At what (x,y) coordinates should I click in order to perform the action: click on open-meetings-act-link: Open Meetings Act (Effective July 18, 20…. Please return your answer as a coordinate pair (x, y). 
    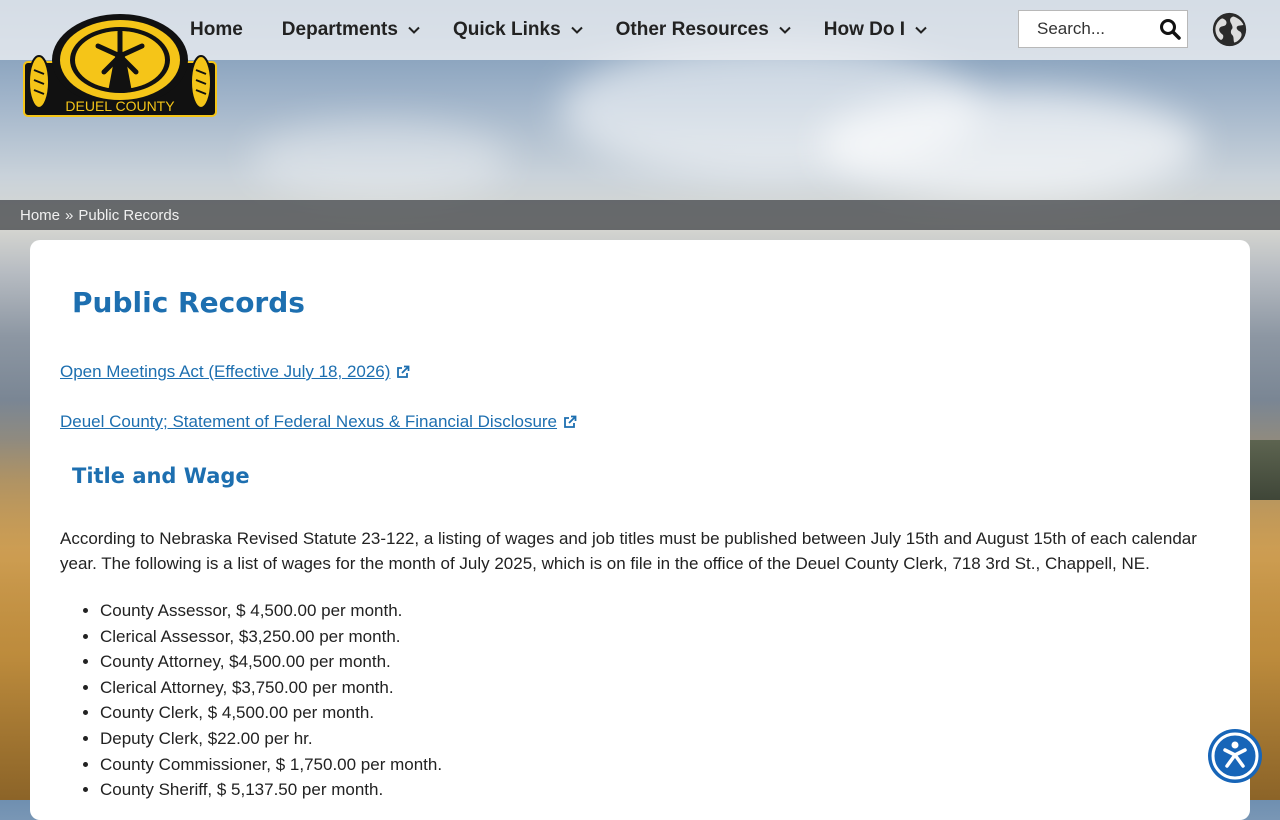
    Looking at the image, I should click on (235, 372).